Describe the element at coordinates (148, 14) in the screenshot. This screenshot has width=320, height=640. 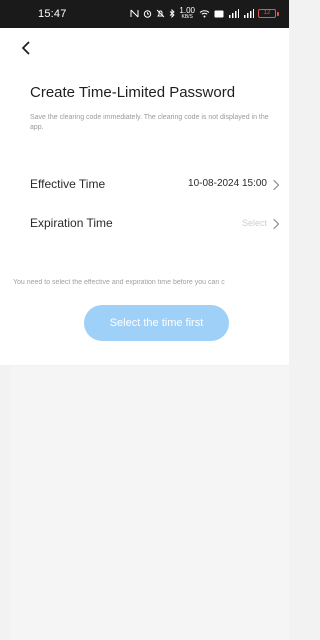
I see `alarm-icon` at that location.